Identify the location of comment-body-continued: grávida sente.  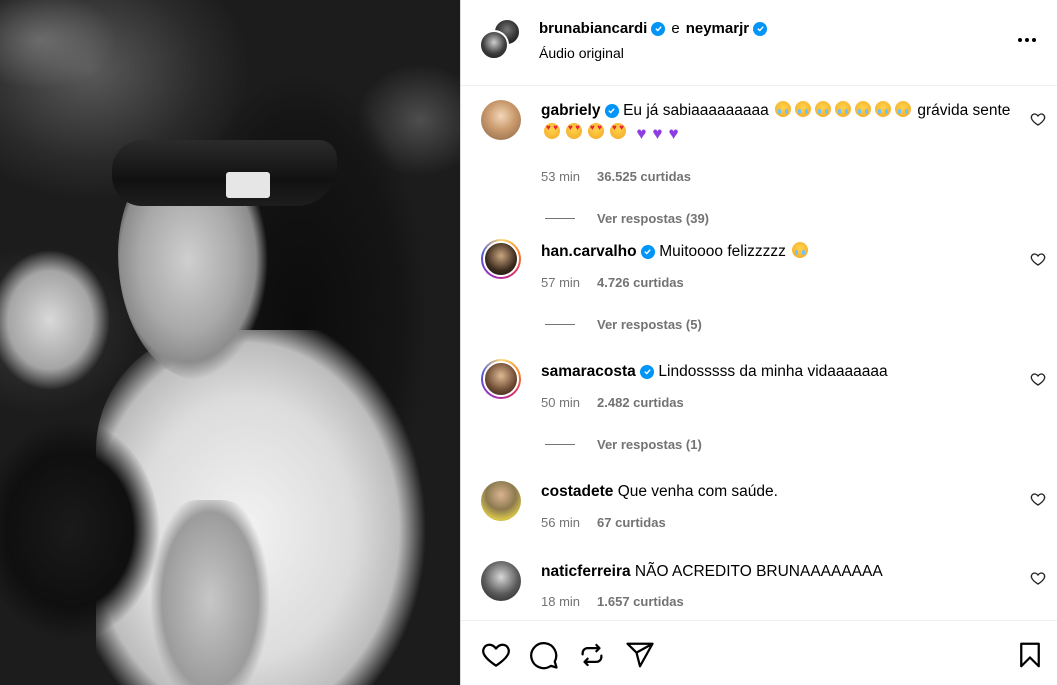
(964, 110).